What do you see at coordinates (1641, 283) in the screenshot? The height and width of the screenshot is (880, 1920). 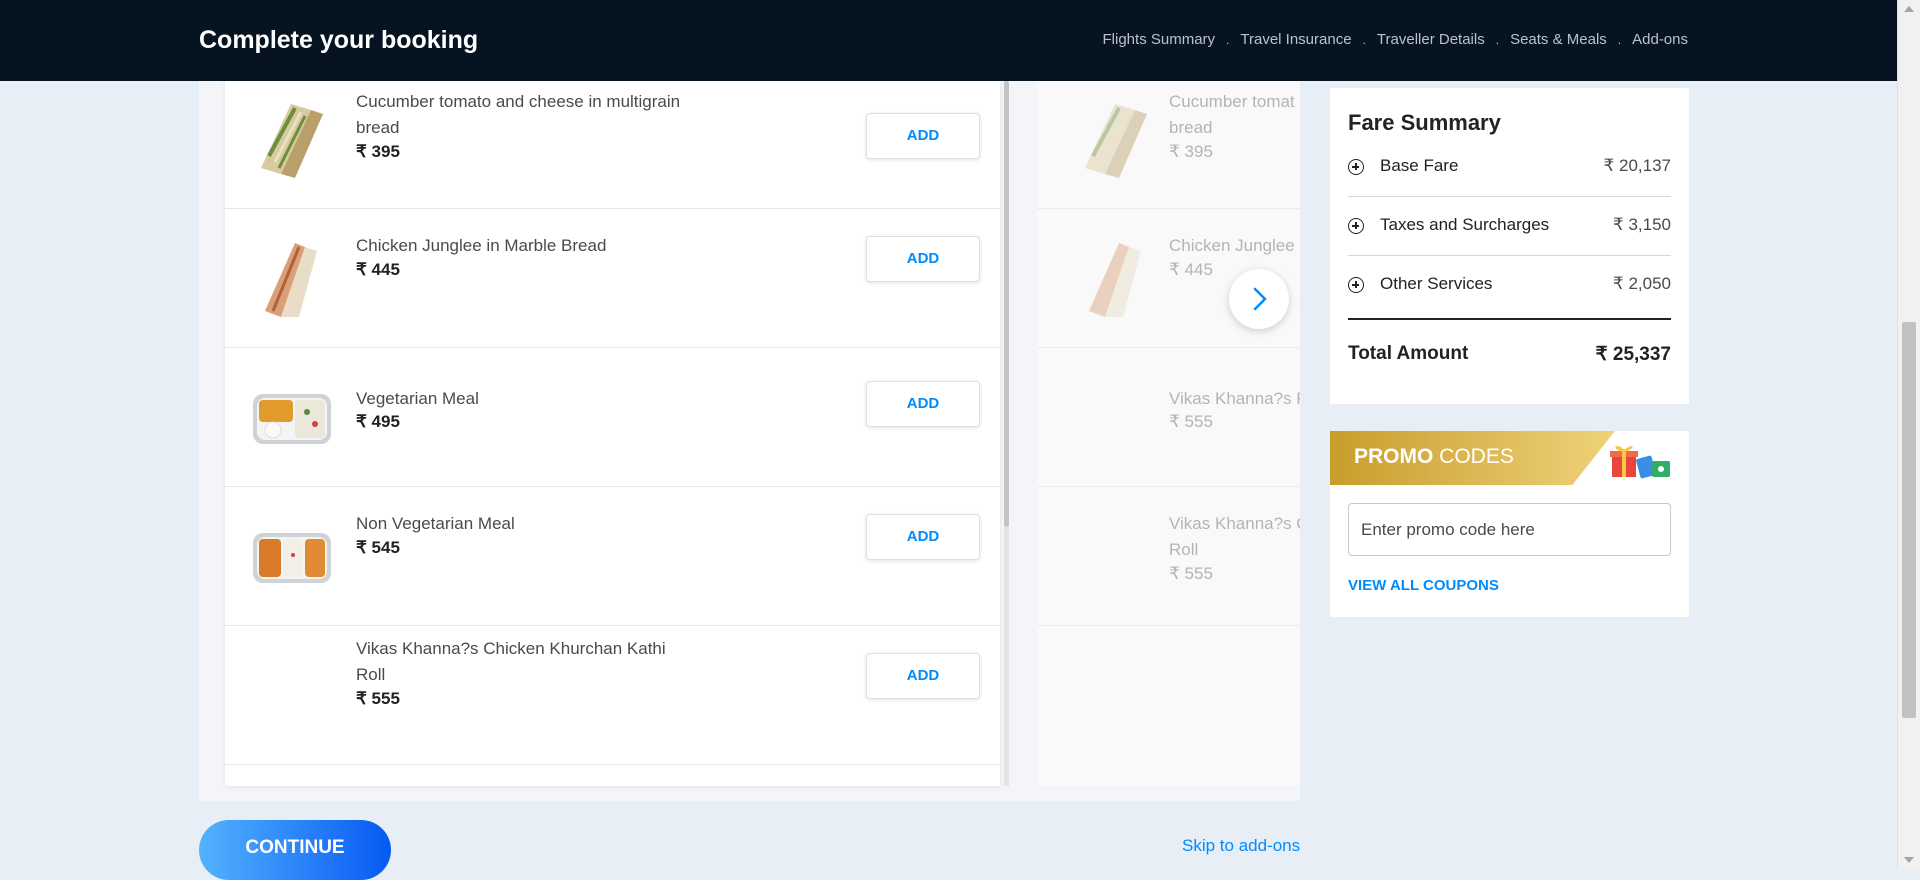 I see `fare-row-value: ₹ 2,050` at bounding box center [1641, 283].